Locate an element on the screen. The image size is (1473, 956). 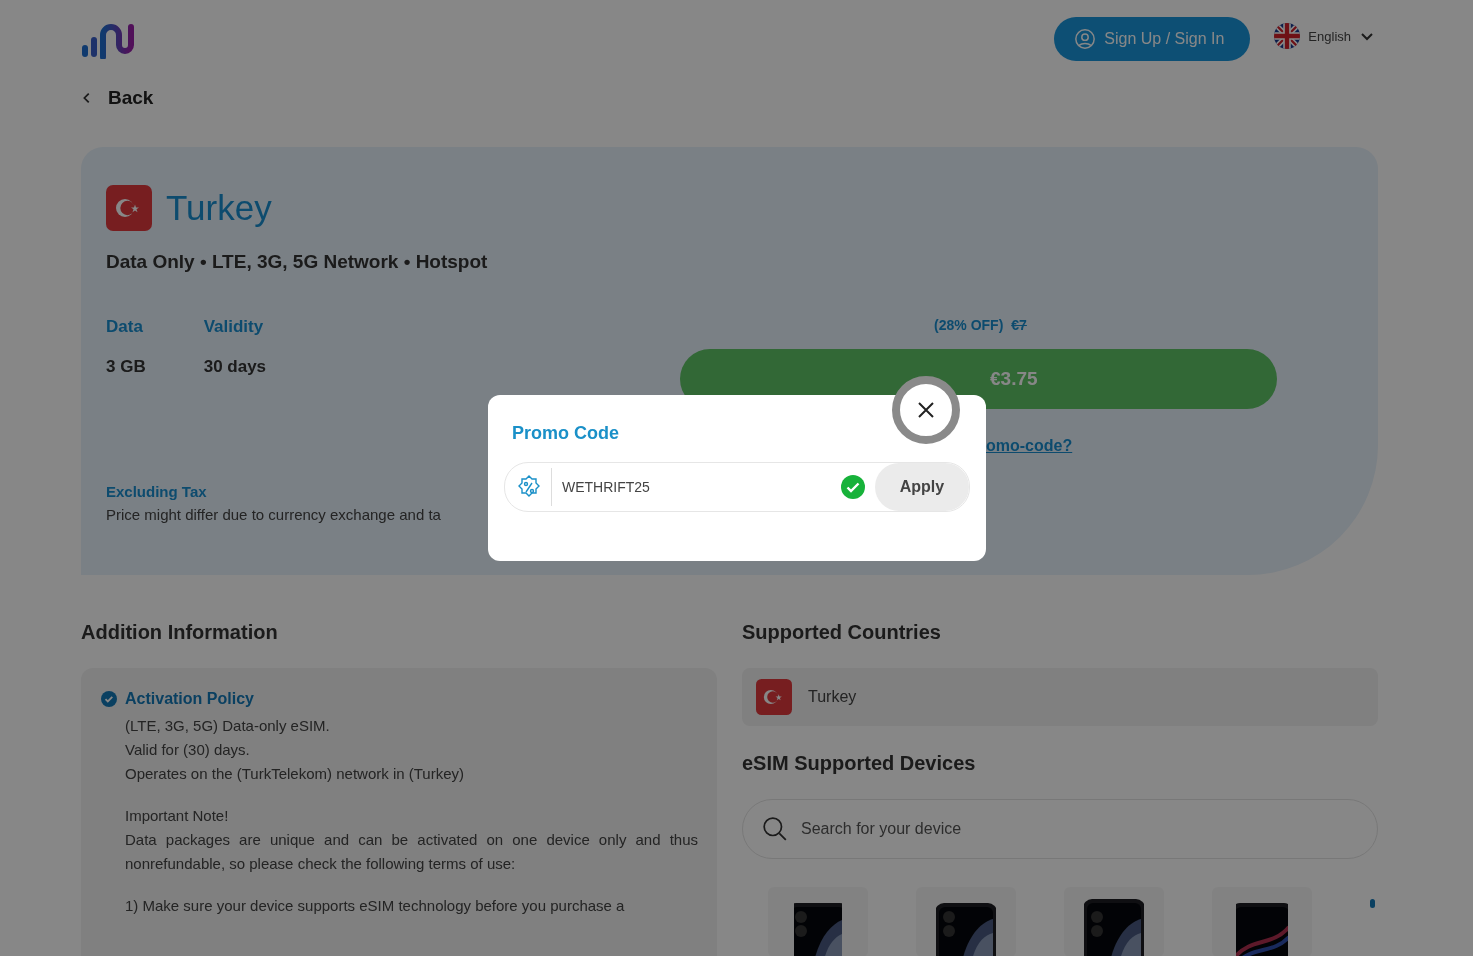
spec-label: Validity is located at coordinates (234, 327).